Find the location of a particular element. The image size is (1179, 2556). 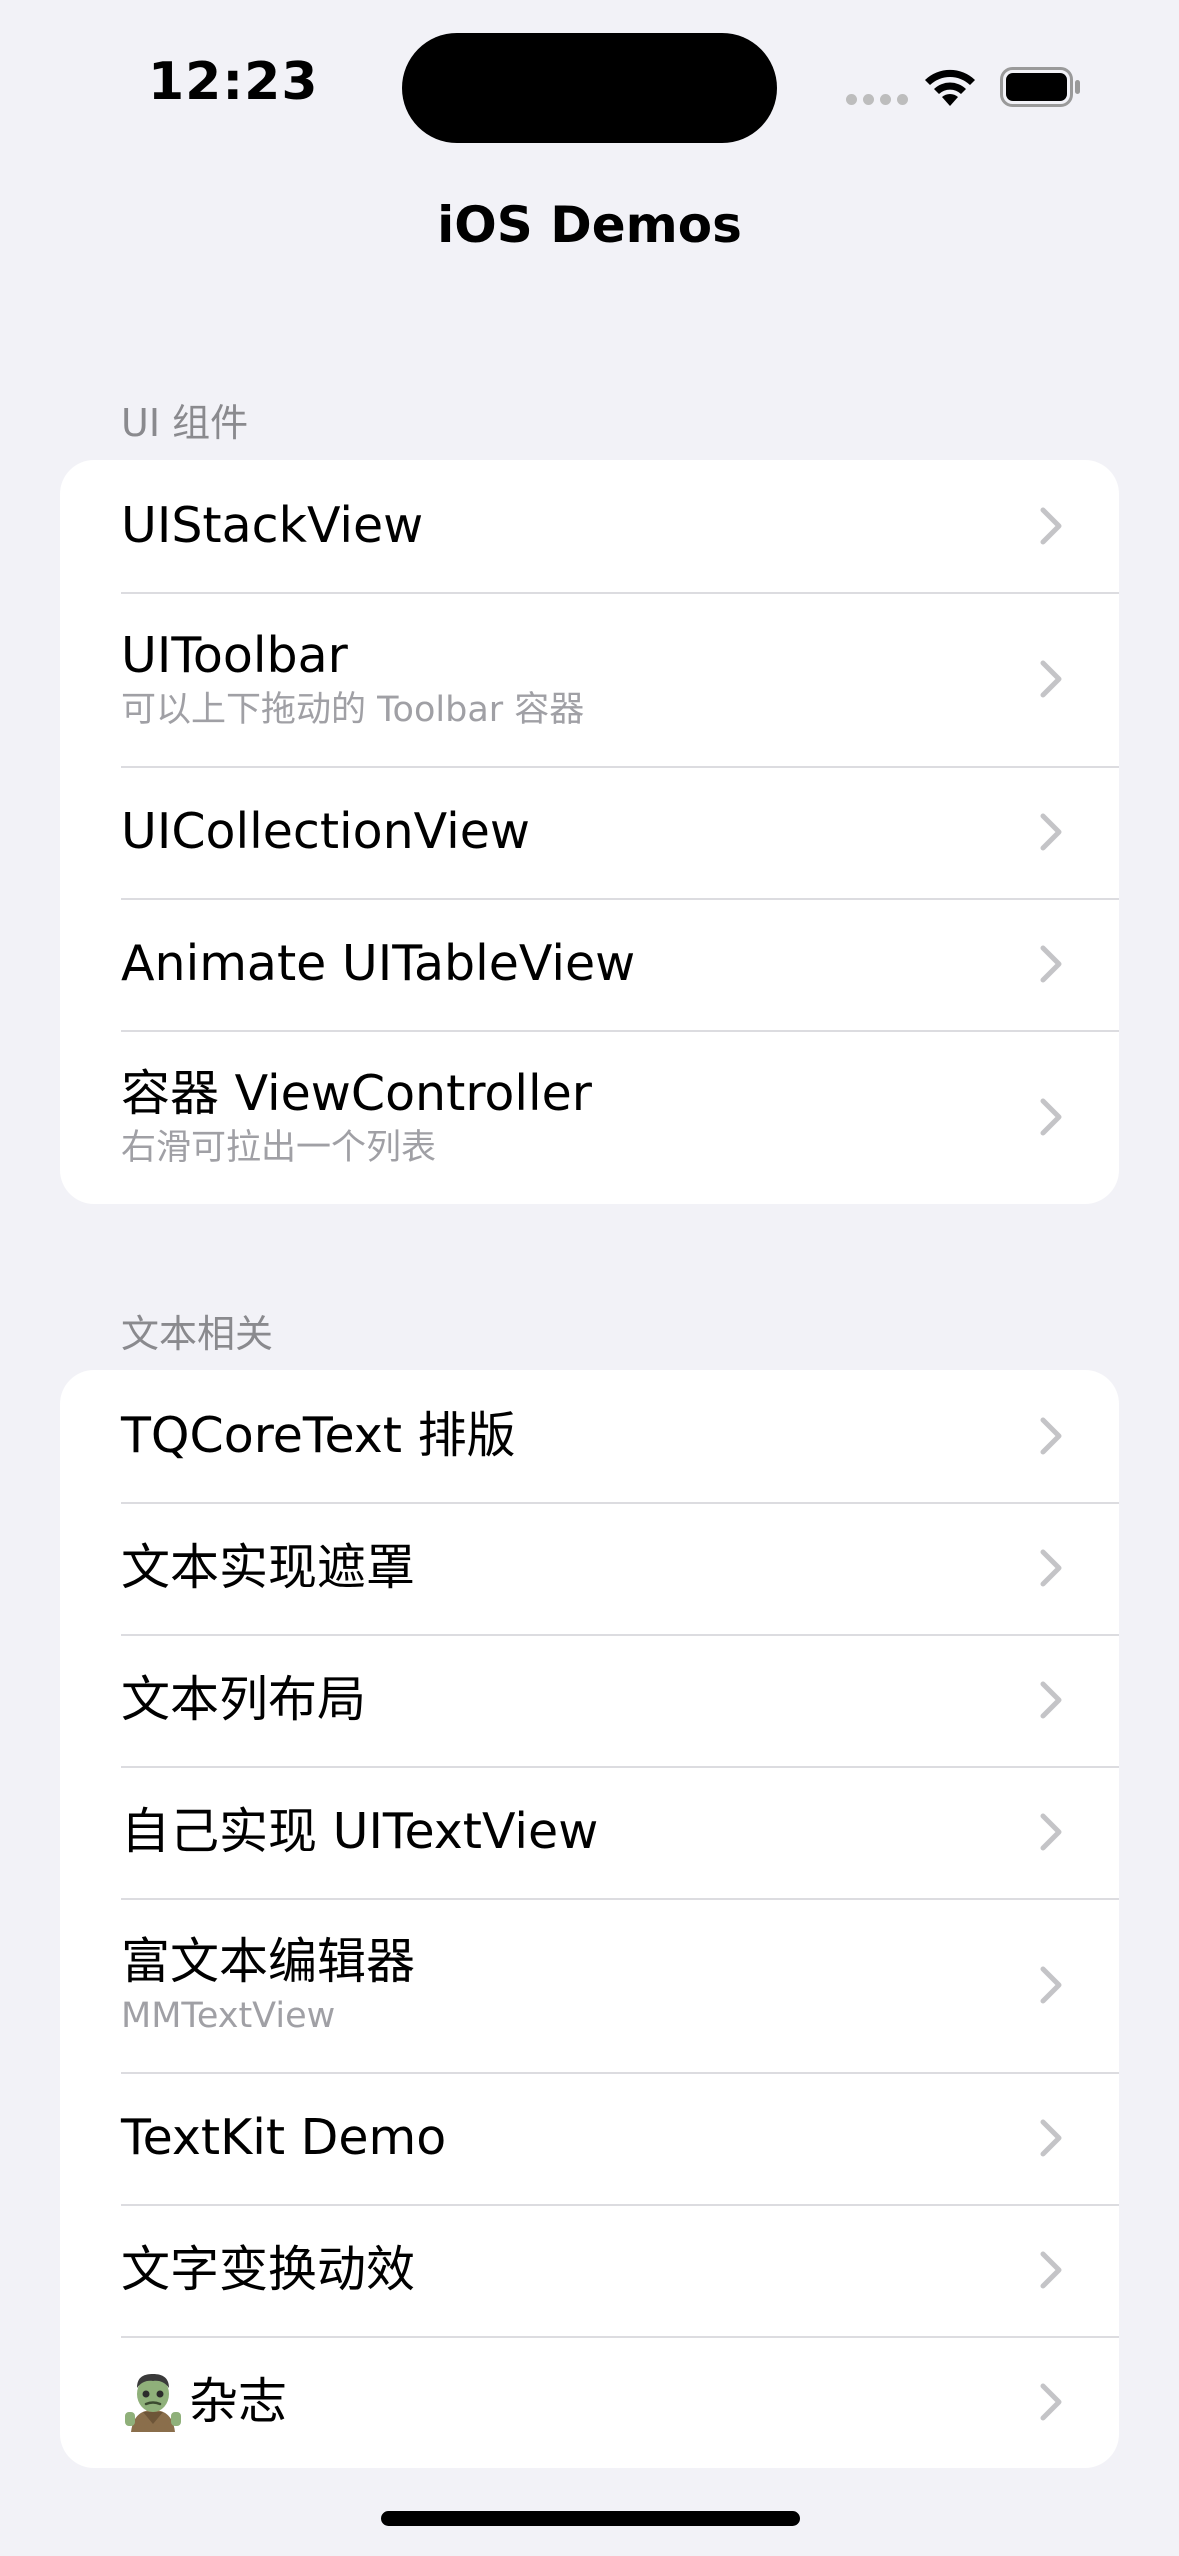

list-item-textkit-demo: TextKit Demo is located at coordinates (589, 2138).